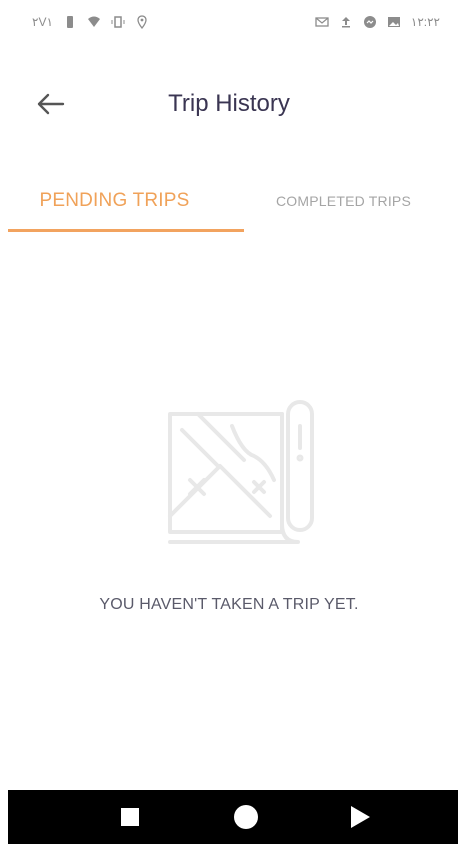 This screenshot has width=458, height=844. What do you see at coordinates (93, 21) in the screenshot?
I see `wifi-icon` at bounding box center [93, 21].